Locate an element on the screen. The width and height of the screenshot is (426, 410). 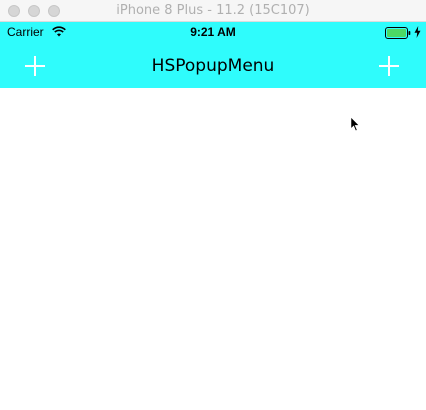
plus-icon is located at coordinates (389, 66).